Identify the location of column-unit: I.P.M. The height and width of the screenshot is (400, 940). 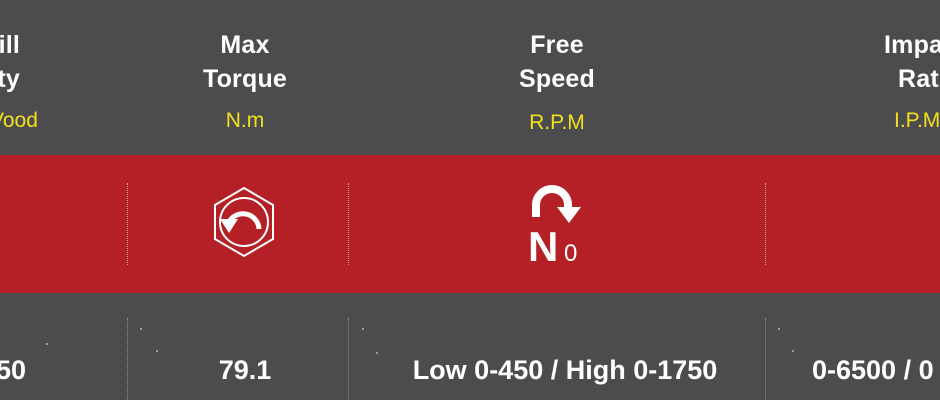
(917, 120).